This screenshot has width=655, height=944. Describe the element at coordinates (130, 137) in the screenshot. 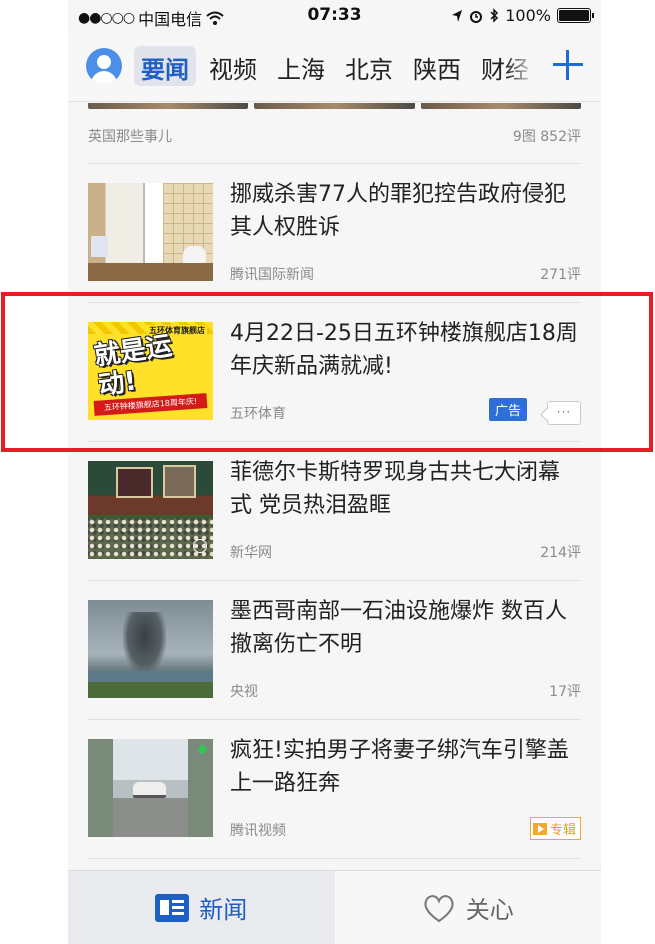

I see `news-source: 英国那些事儿` at that location.